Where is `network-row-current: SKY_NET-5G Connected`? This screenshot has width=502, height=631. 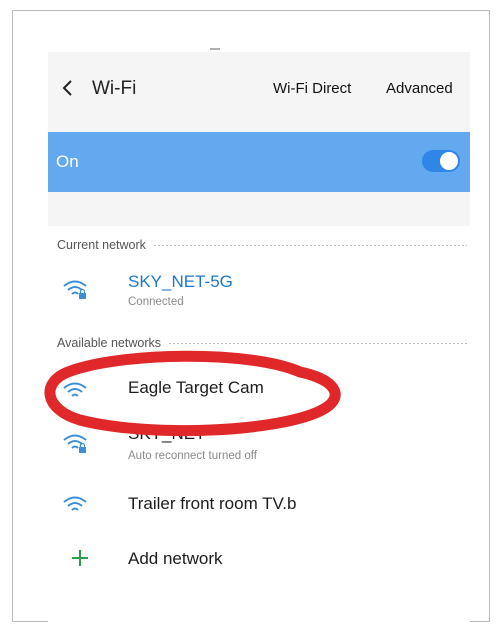 network-row-current: SKY_NET-5G Connected is located at coordinates (259, 290).